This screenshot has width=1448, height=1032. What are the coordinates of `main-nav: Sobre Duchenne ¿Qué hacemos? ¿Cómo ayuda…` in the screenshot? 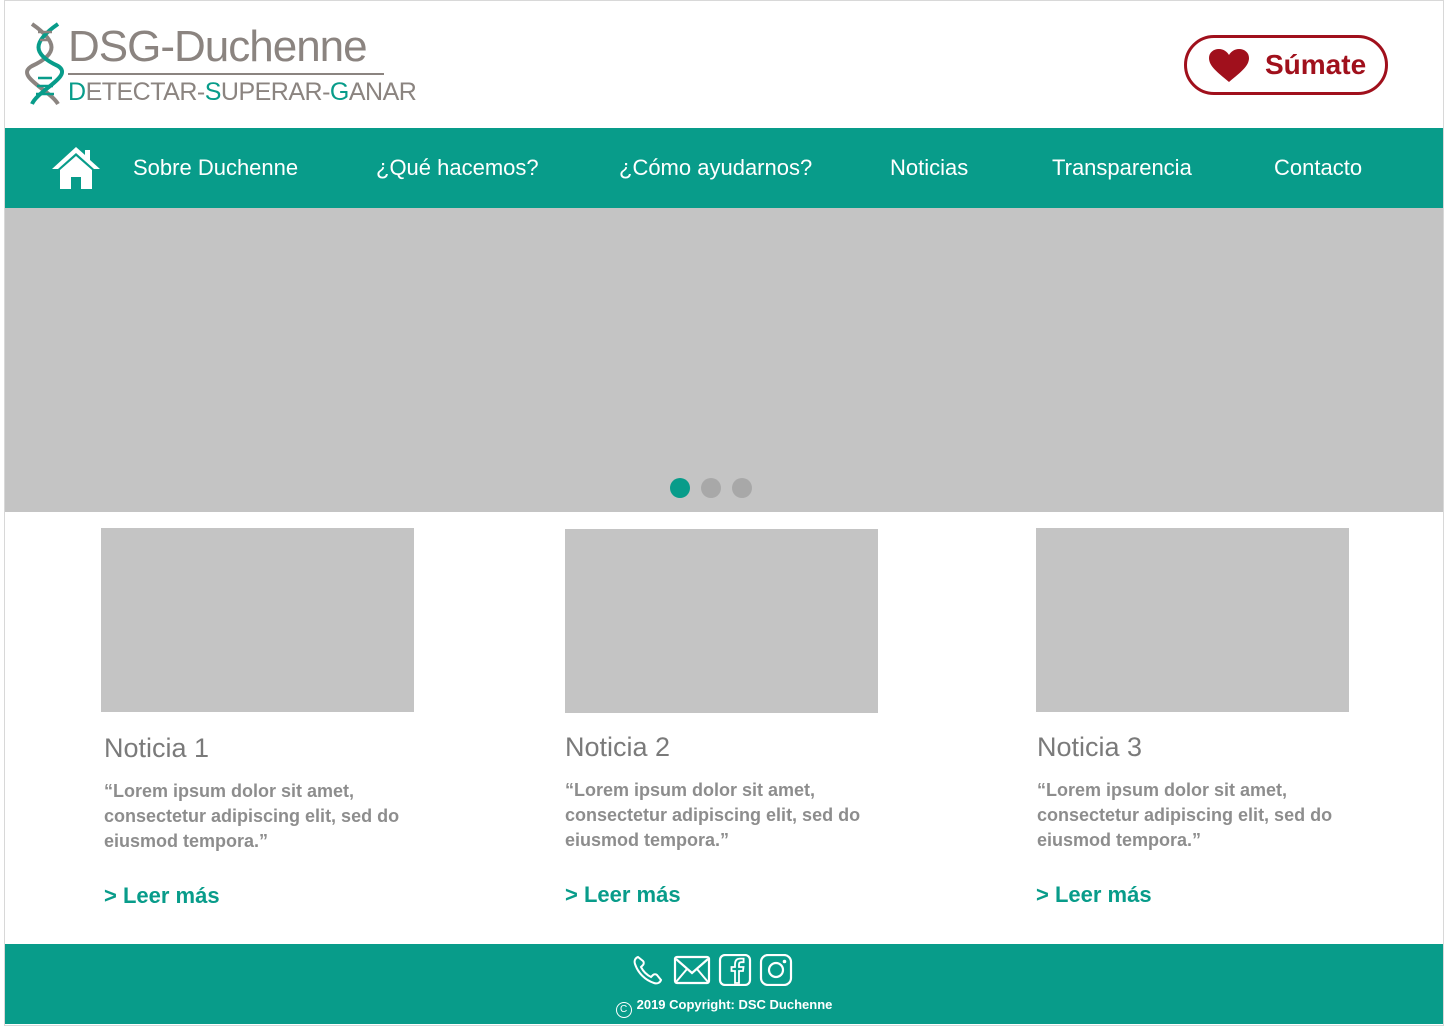 It's located at (724, 168).